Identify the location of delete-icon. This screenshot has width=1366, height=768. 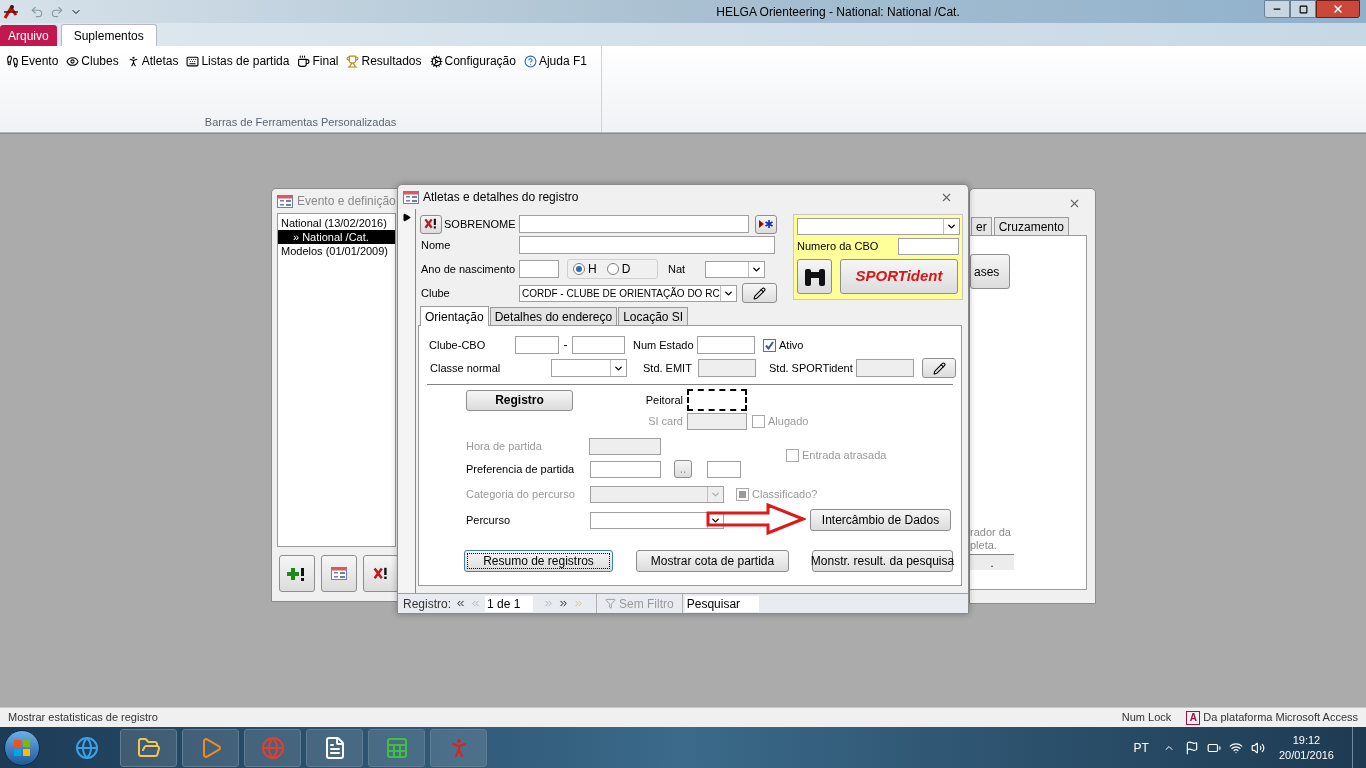
(431, 224).